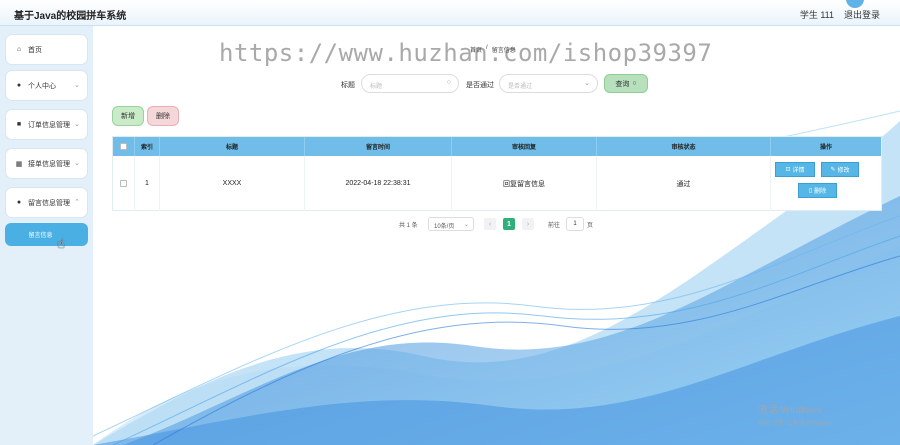  Describe the element at coordinates (810, 191) in the screenshot. I see `trash-icon: ▯` at that location.